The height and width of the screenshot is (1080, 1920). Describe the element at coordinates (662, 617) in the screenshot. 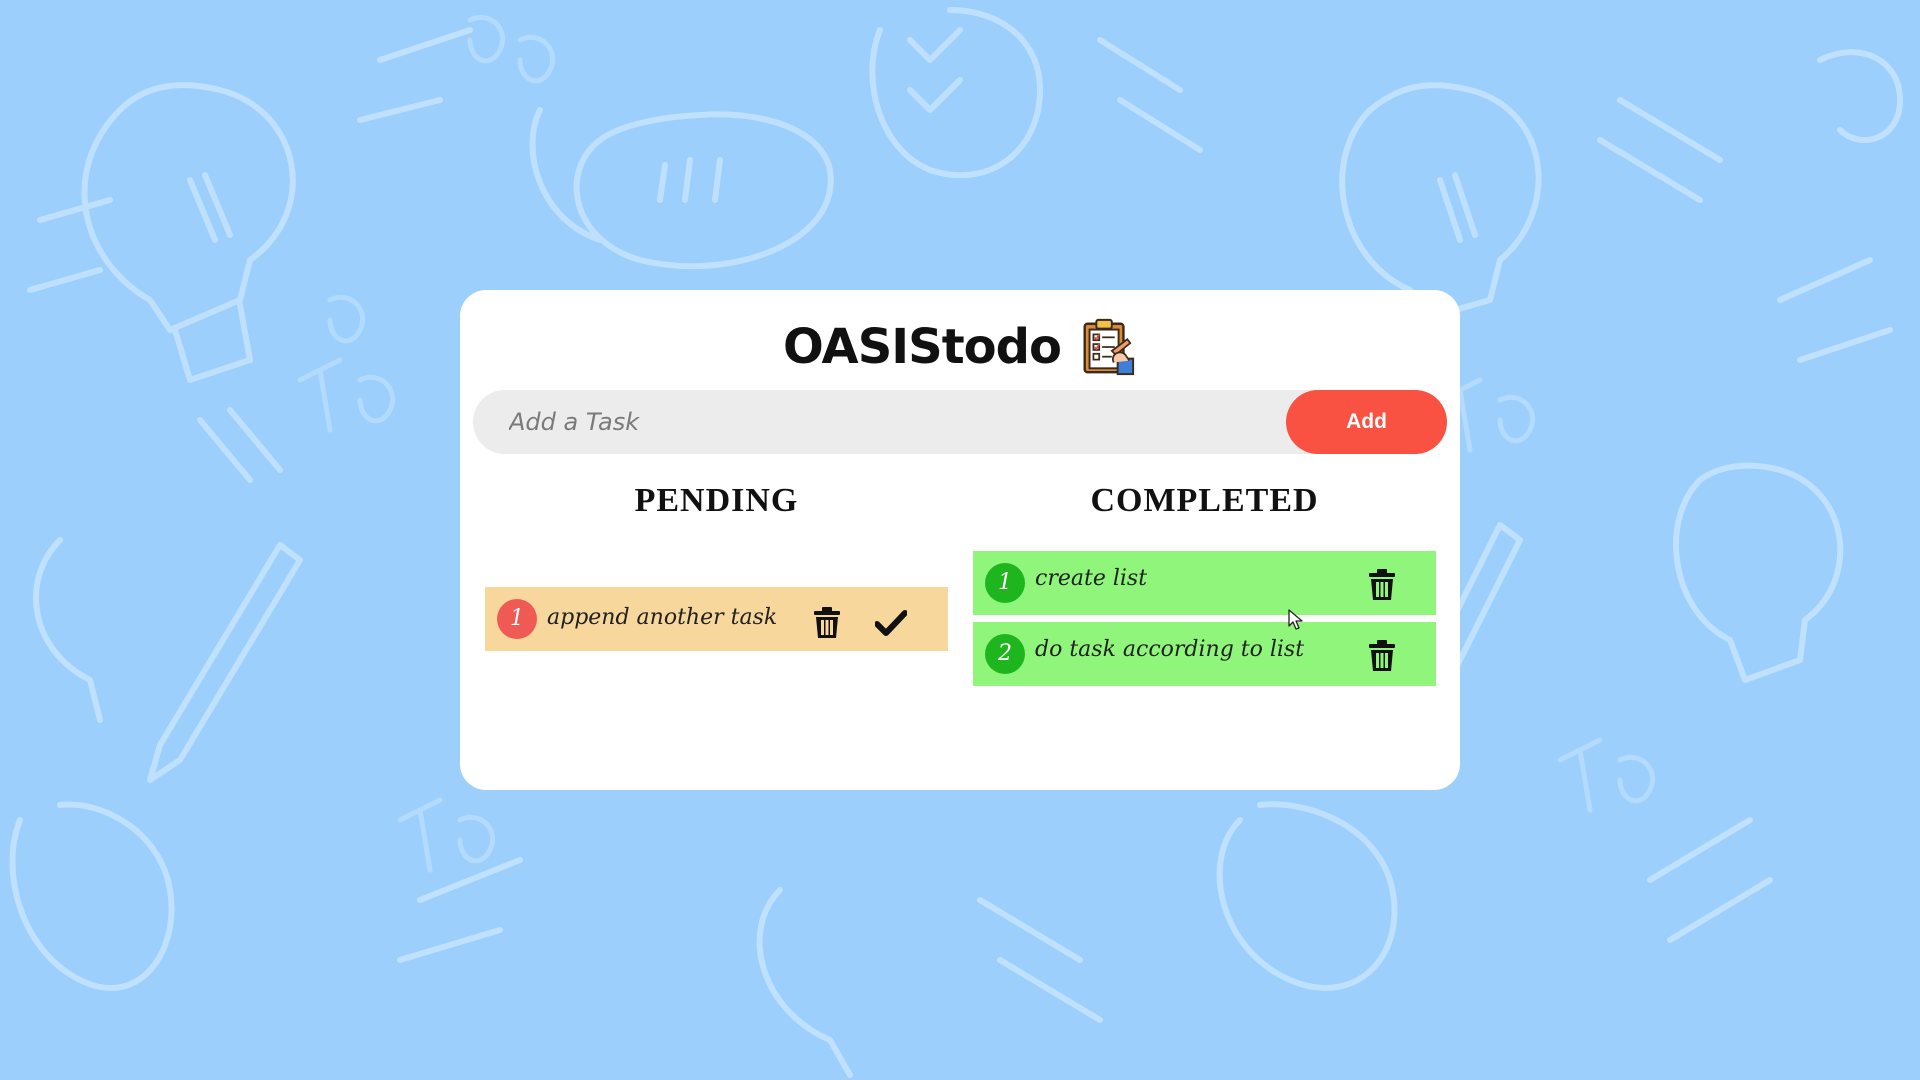

I see `task-text: append another task` at that location.